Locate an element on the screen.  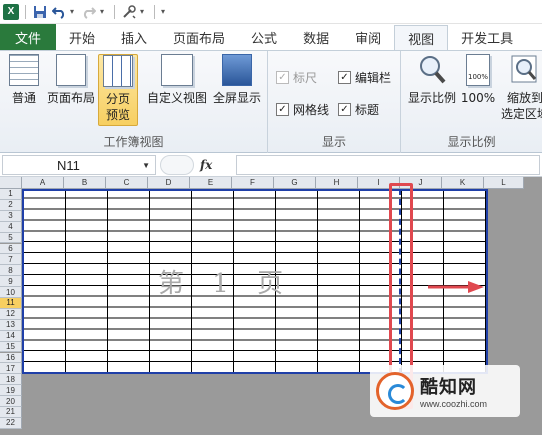
row-header-14: 14 is located at coordinates (11, 336).